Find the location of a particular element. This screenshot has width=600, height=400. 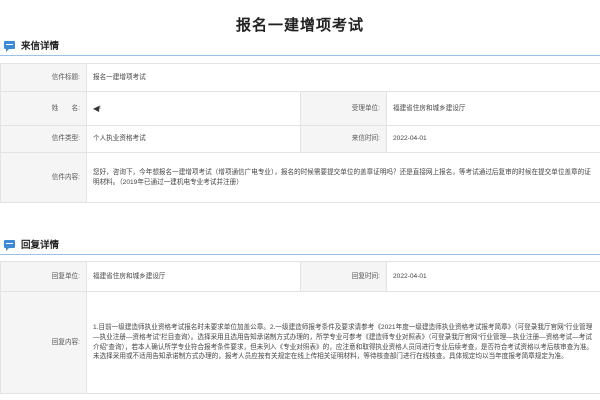

subject-label: 信件标题: is located at coordinates (43, 77).